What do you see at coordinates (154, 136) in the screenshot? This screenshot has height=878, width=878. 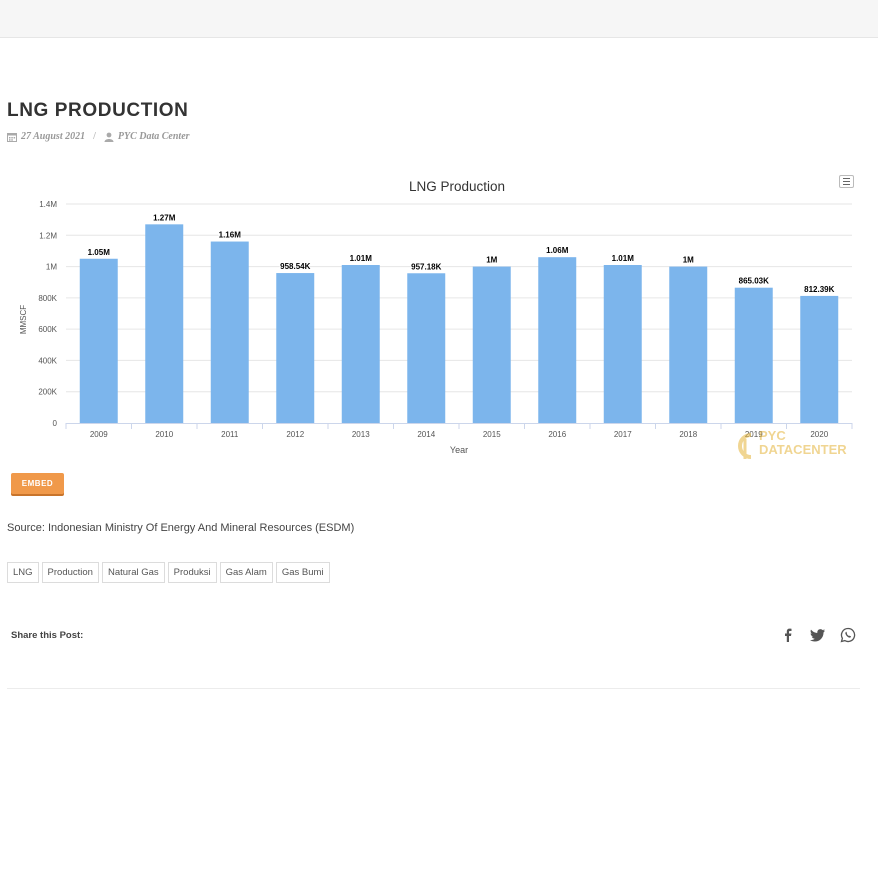 I see `post-author: PYC Data Center` at bounding box center [154, 136].